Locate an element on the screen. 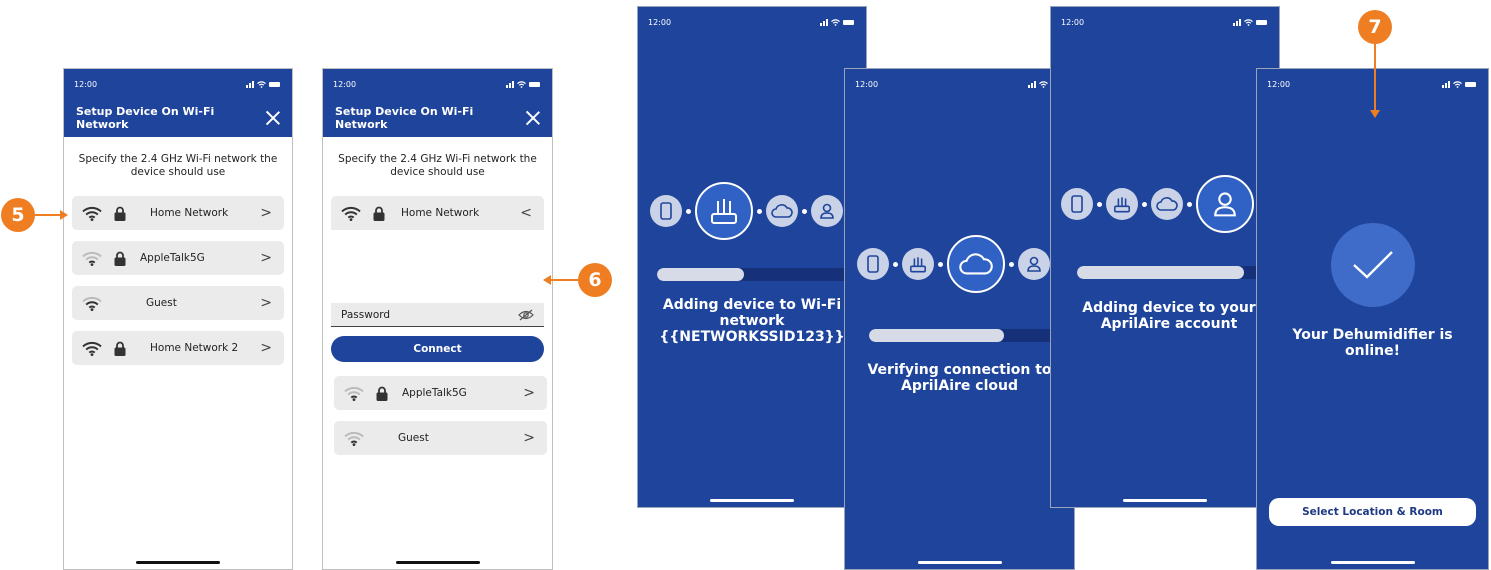  password-field: Password is located at coordinates (437, 315).